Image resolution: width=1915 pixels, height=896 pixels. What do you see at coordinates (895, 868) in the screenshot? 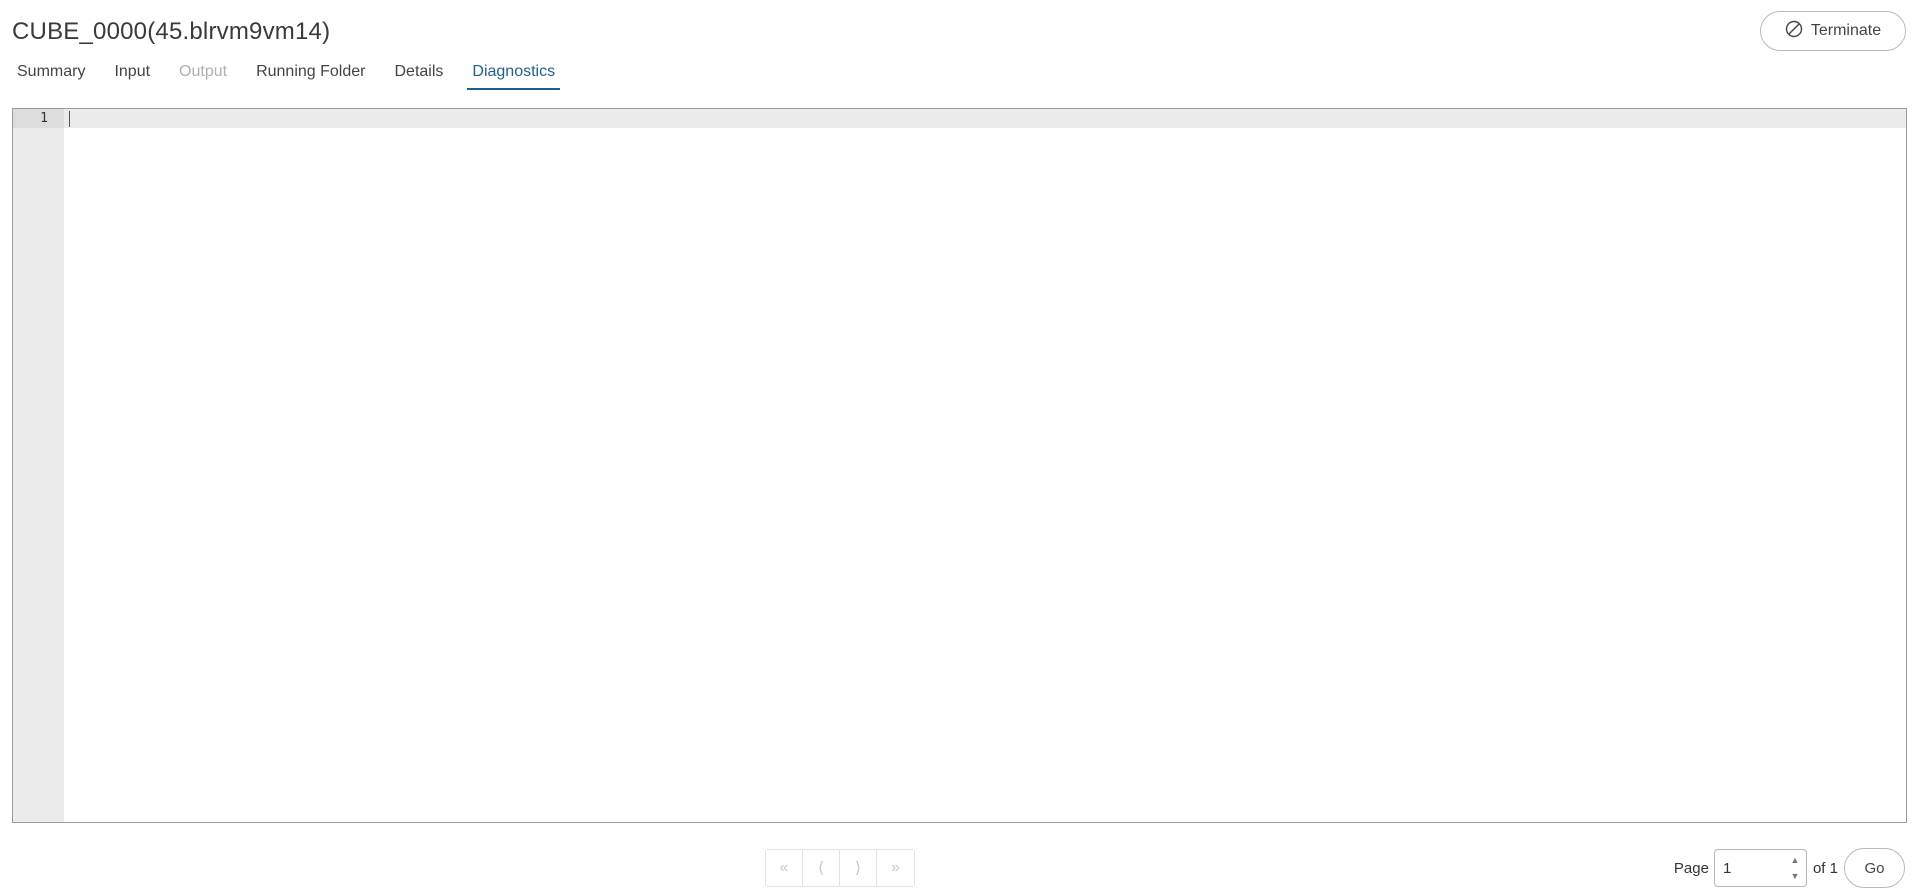
I see `last-page-button: »` at bounding box center [895, 868].